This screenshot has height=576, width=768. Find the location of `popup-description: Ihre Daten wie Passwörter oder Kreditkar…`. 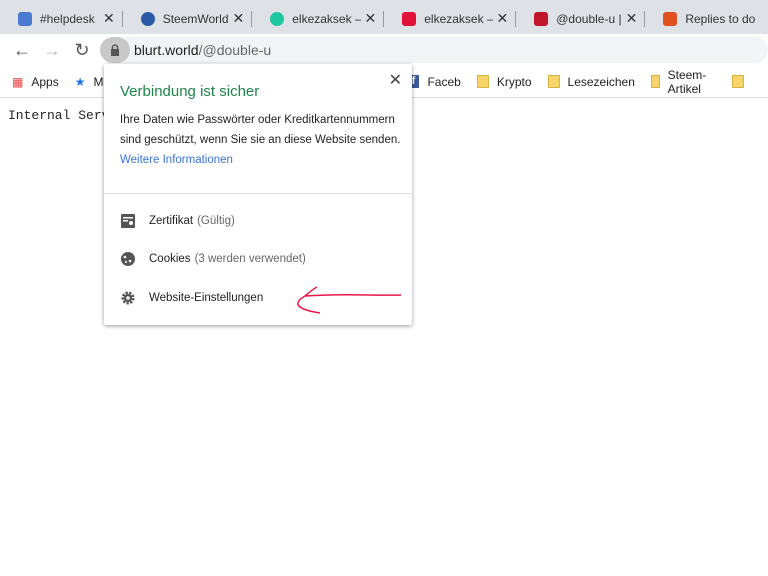

popup-description: Ihre Daten wie Passwörter oder Kreditkar… is located at coordinates (260, 130).